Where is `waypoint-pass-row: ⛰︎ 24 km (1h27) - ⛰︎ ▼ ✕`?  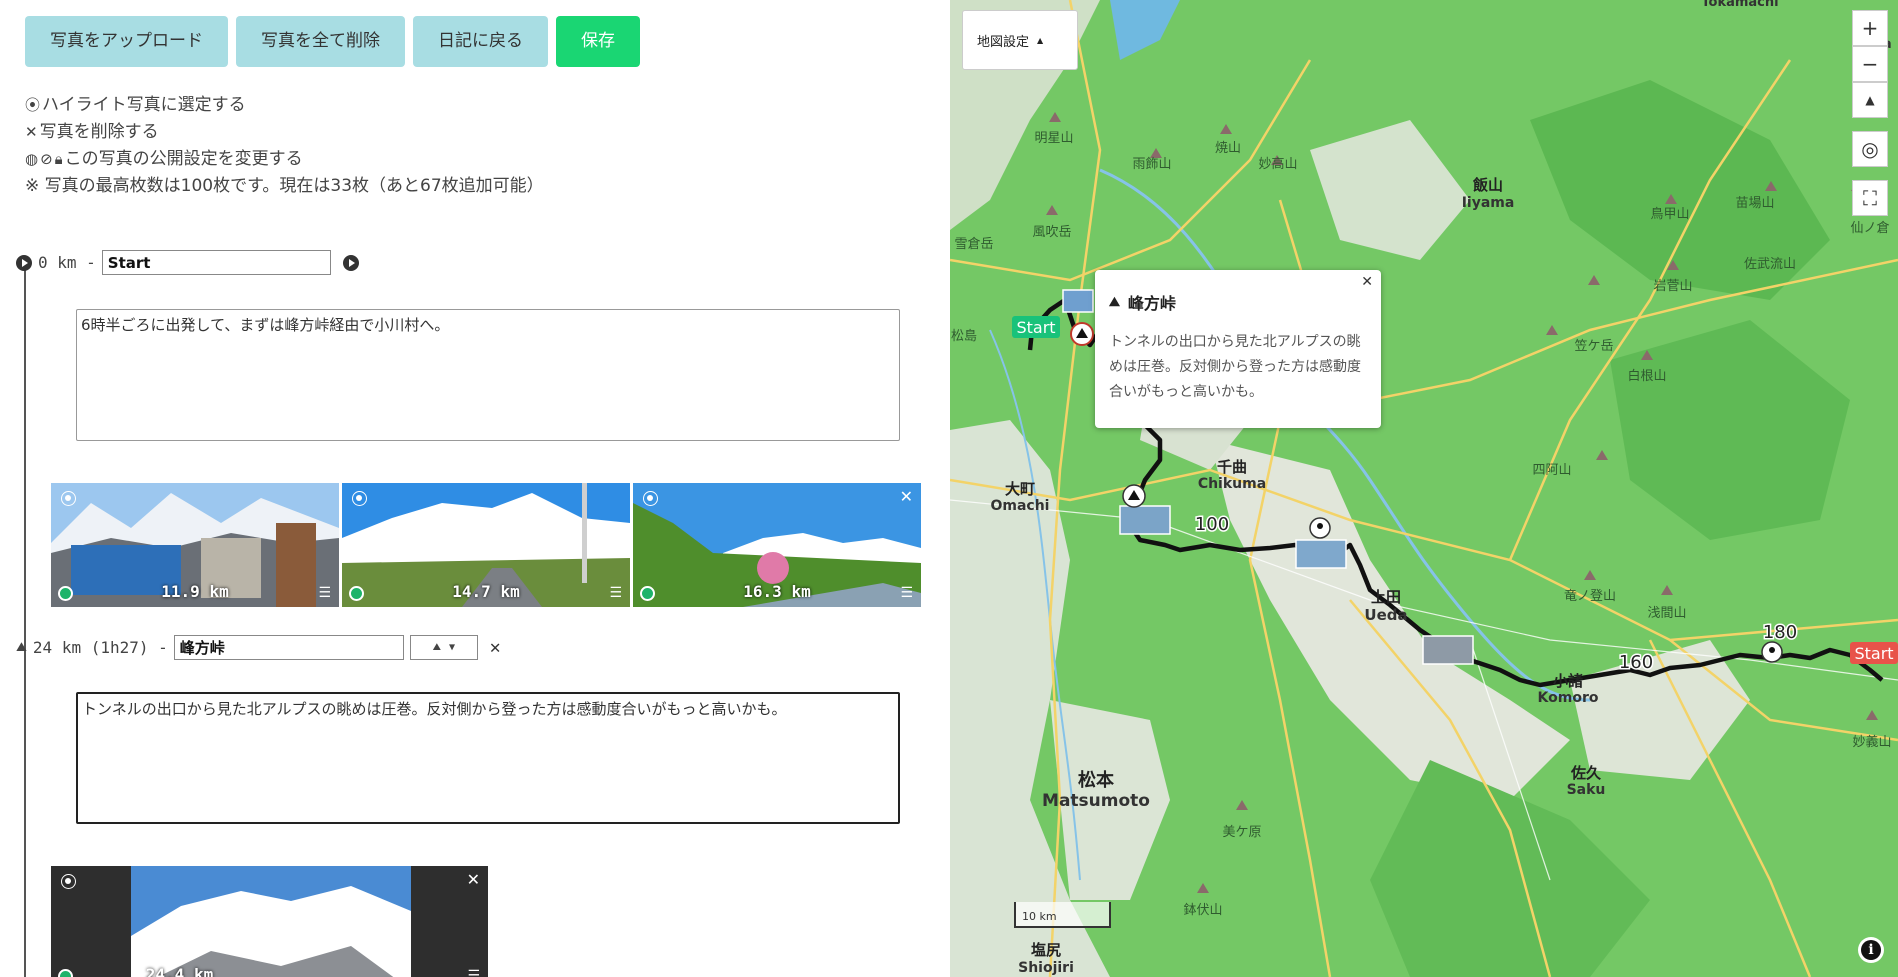 waypoint-pass-row: ⛰︎ 24 km (1h27) - ⛰︎ ▼ ✕ is located at coordinates (258, 647).